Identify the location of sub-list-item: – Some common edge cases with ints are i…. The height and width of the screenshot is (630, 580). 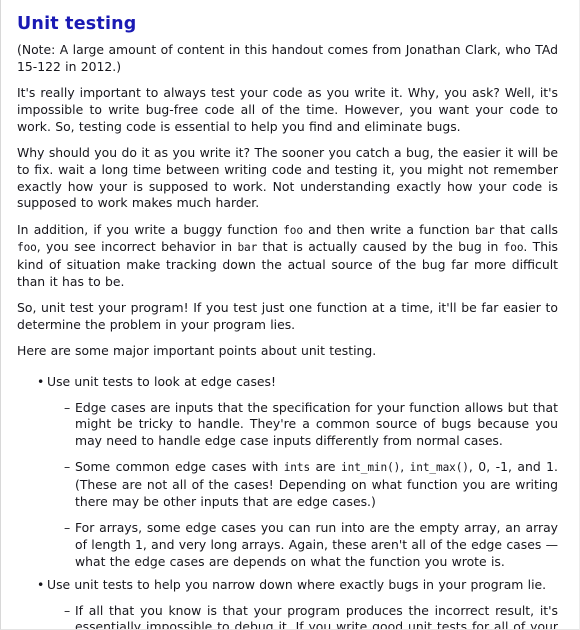
(302, 484).